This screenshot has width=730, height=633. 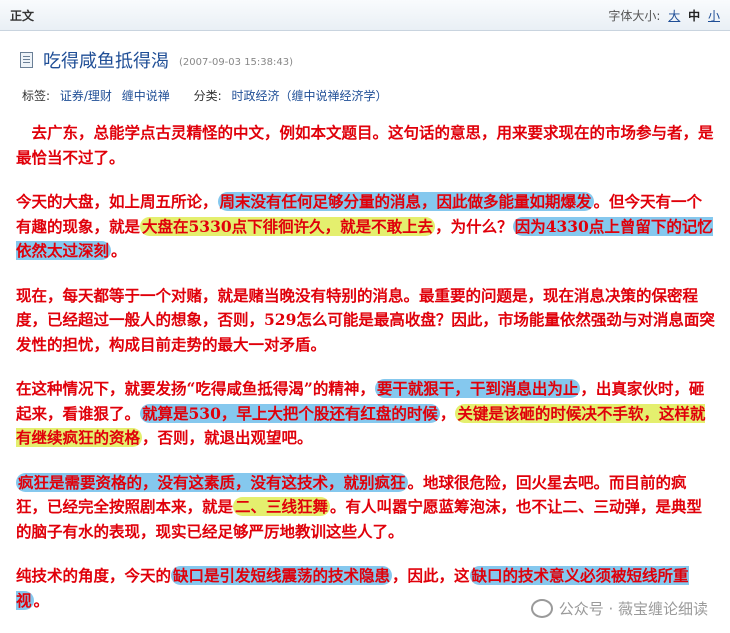 What do you see at coordinates (26, 60) in the screenshot?
I see `document-icon` at bounding box center [26, 60].